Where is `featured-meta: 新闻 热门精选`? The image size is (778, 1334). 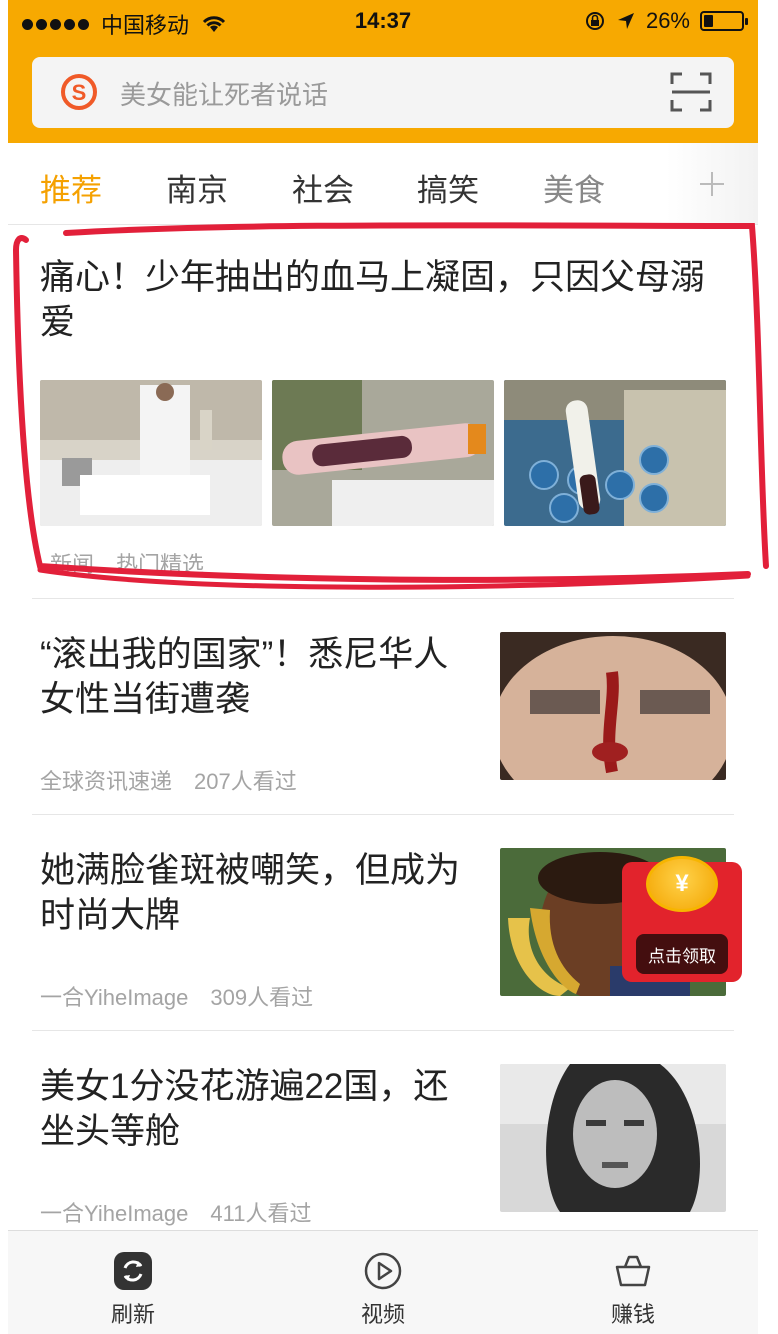 featured-meta: 新闻 热门精选 is located at coordinates (127, 563).